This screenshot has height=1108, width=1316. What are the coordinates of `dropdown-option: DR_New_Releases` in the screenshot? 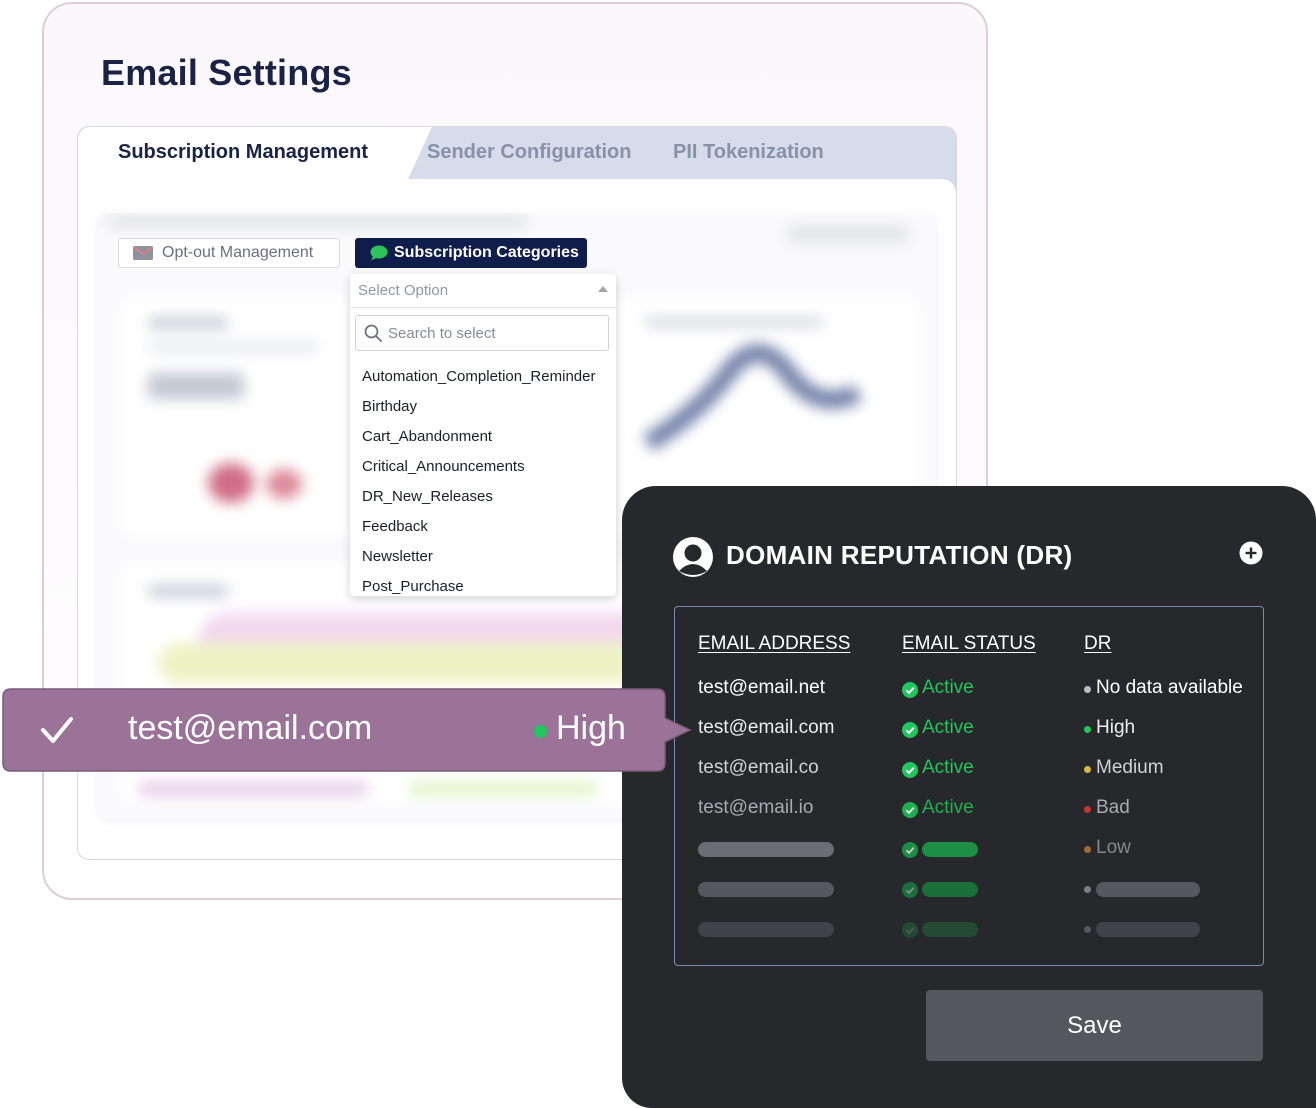 It's located at (483, 497).